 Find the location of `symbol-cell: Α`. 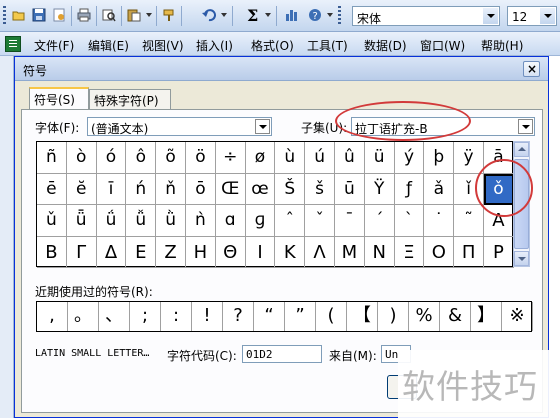

symbol-cell: Α is located at coordinates (499, 221).